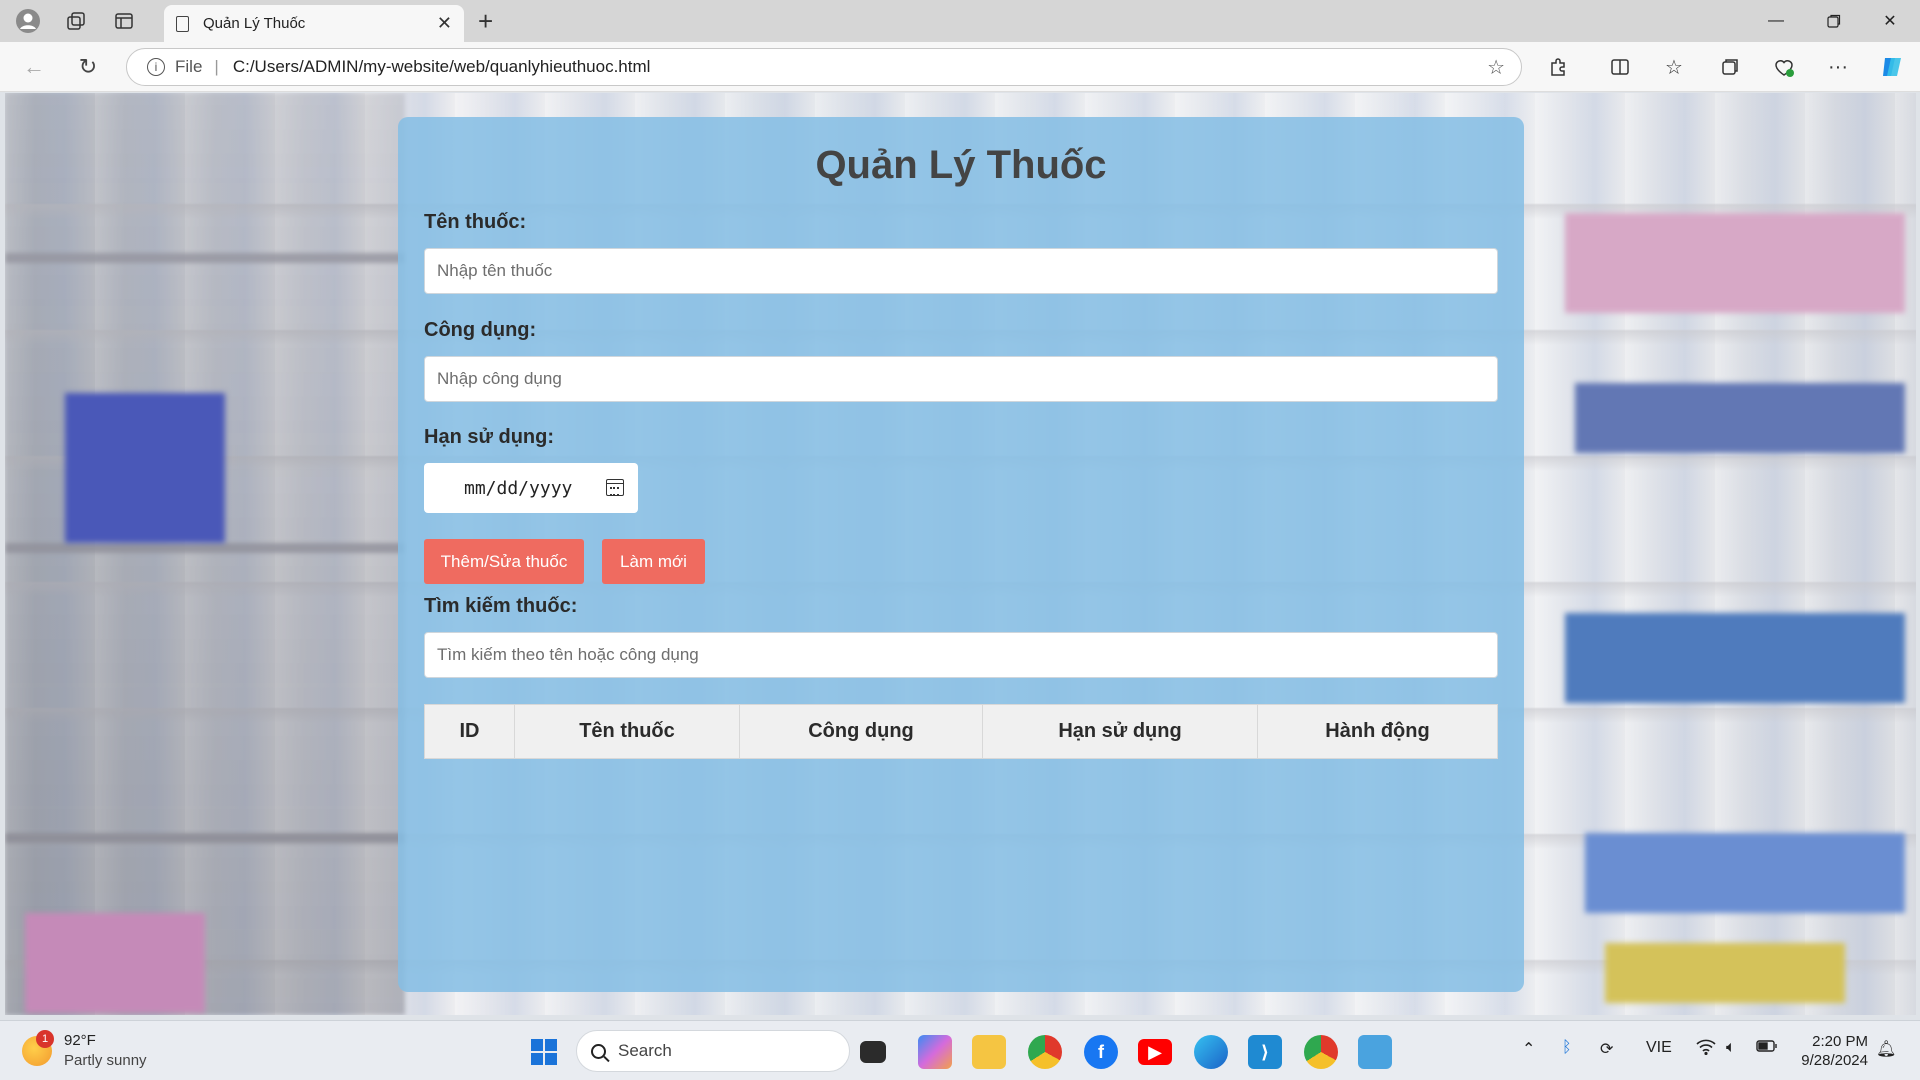 The height and width of the screenshot is (1080, 1920). I want to click on notifications-bell-icon: 🔔︎, so click(1886, 1049).